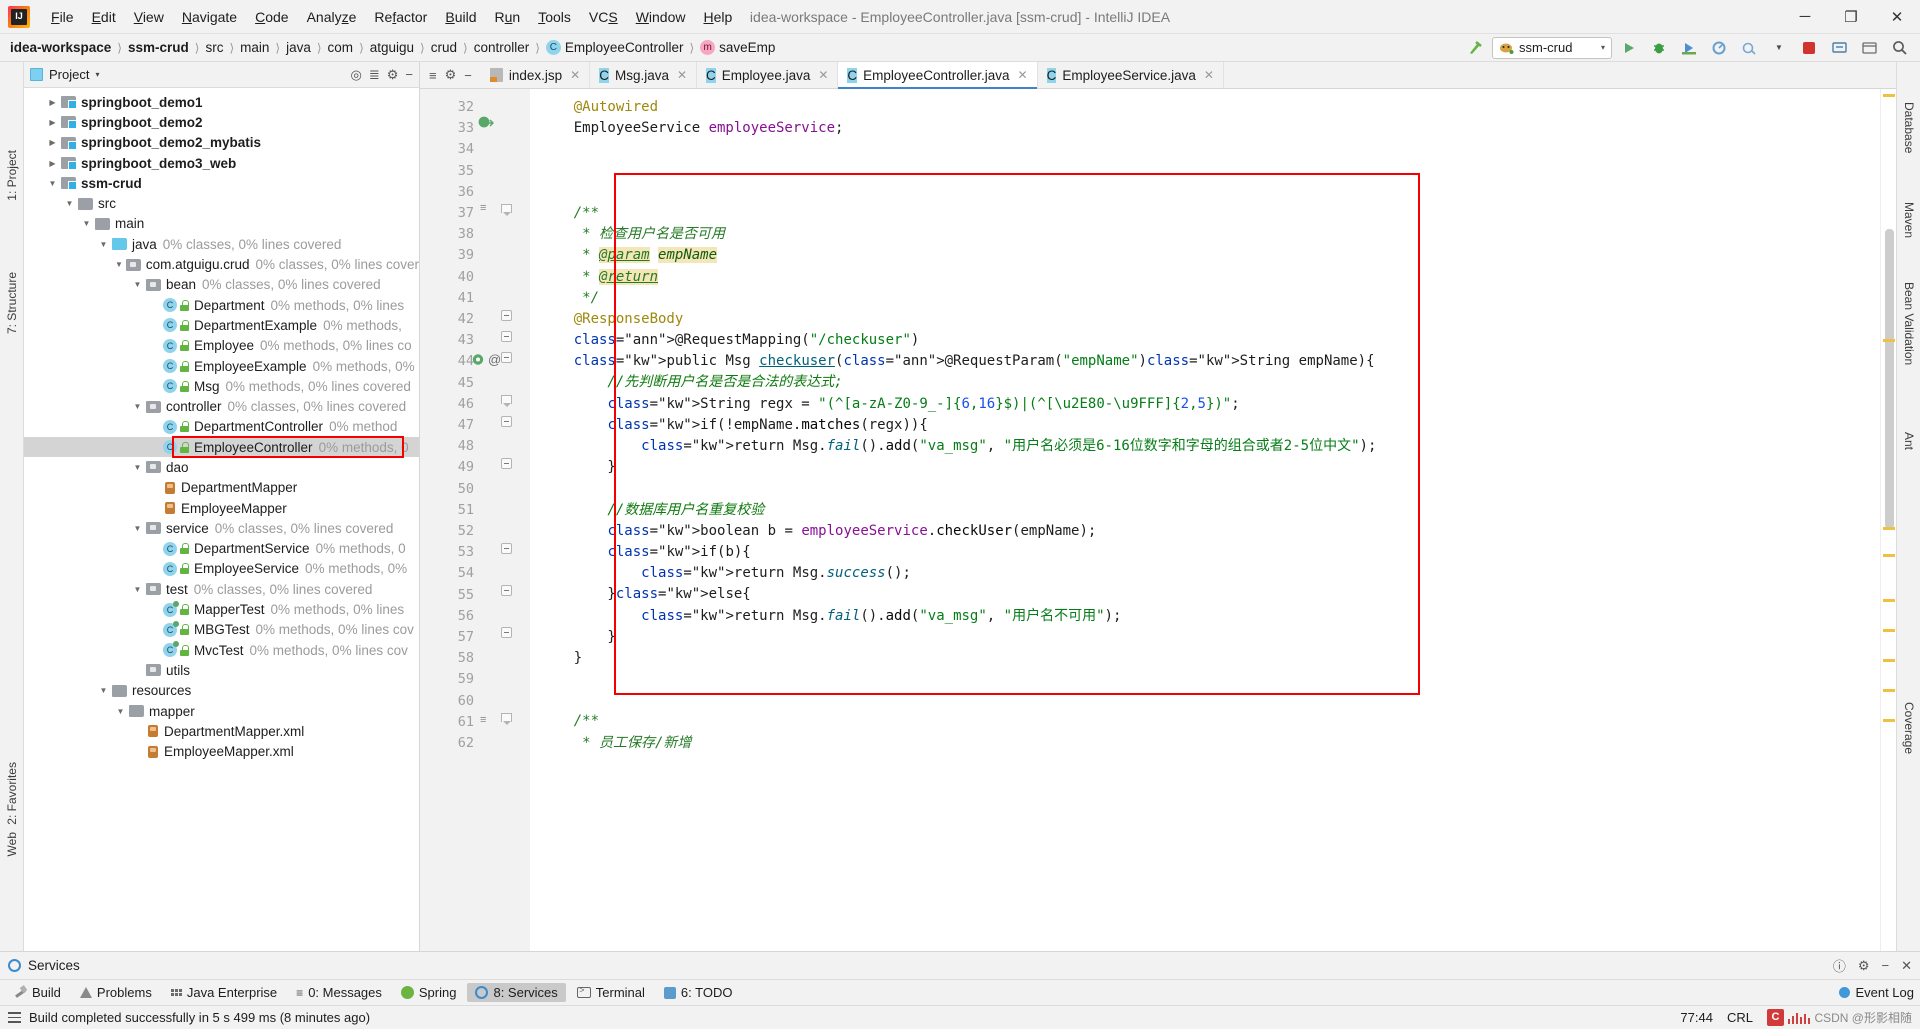  I want to click on editor-markers-column, so click(1888, 520).